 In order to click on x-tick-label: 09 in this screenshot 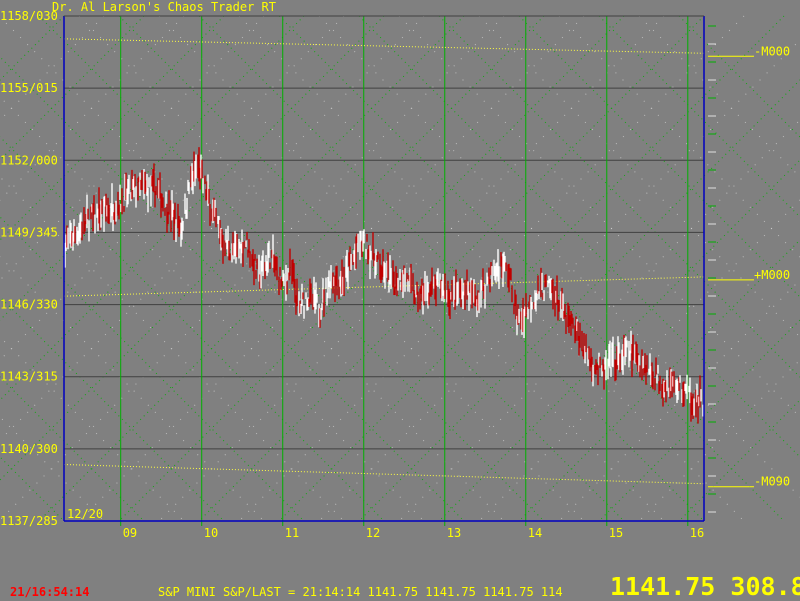, I will do `click(130, 533)`.